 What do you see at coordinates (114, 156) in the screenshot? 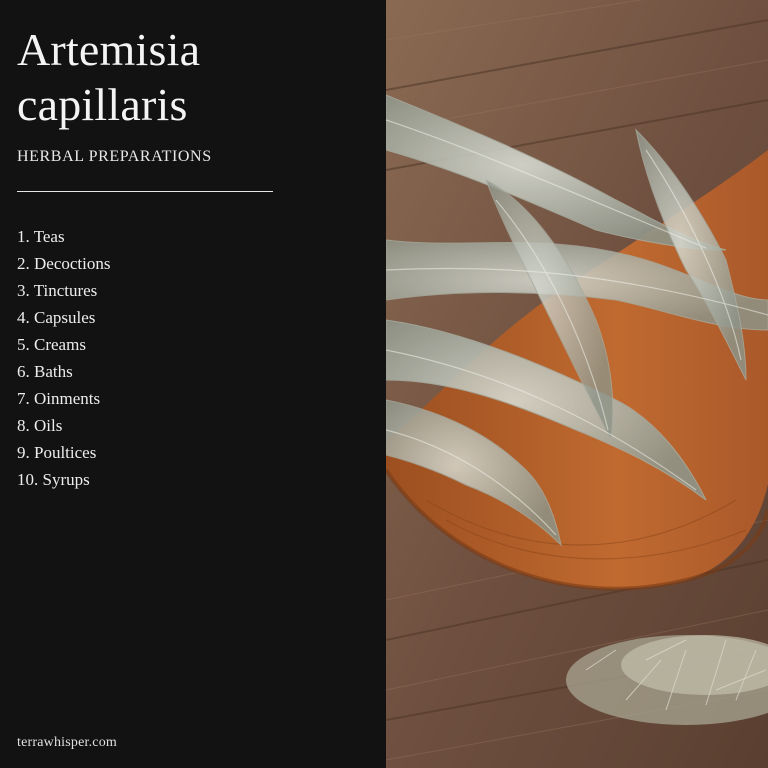
I see `subtitle: HERBAL PREPARATIONS` at bounding box center [114, 156].